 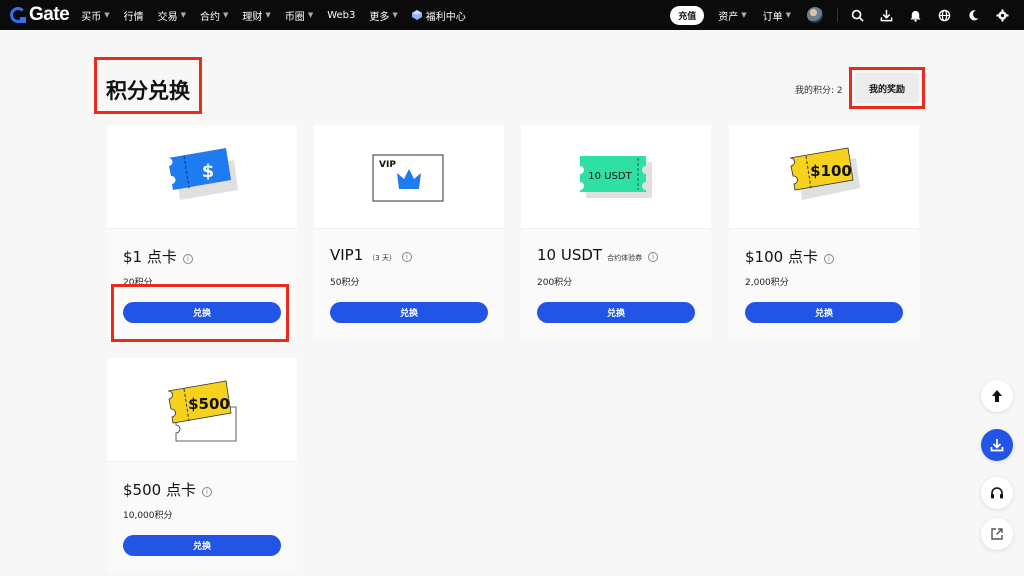 I want to click on gear-icon, so click(x=1002, y=15).